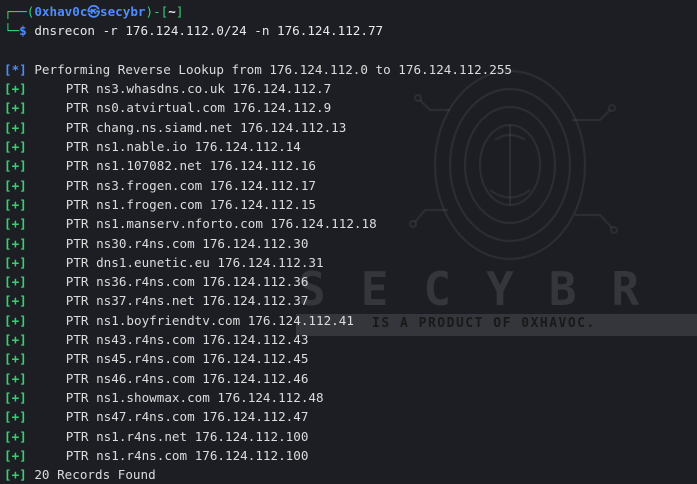 This screenshot has height=484, width=697. I want to click on record-ip: 176.124.112.17, so click(262, 185).